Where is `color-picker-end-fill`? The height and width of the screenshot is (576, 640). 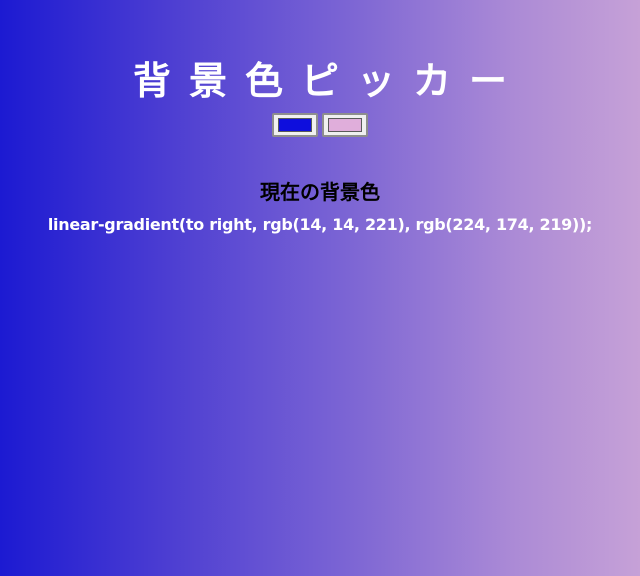
color-picker-end-fill is located at coordinates (345, 125).